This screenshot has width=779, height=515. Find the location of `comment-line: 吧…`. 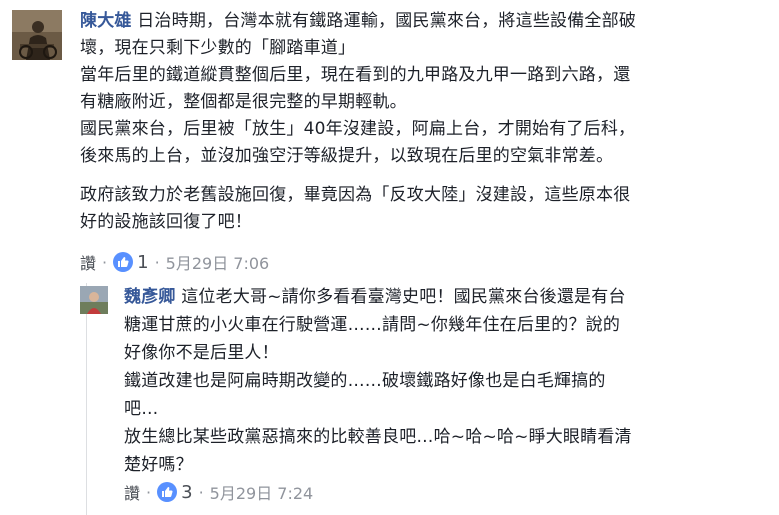

comment-line: 吧… is located at coordinates (141, 409).